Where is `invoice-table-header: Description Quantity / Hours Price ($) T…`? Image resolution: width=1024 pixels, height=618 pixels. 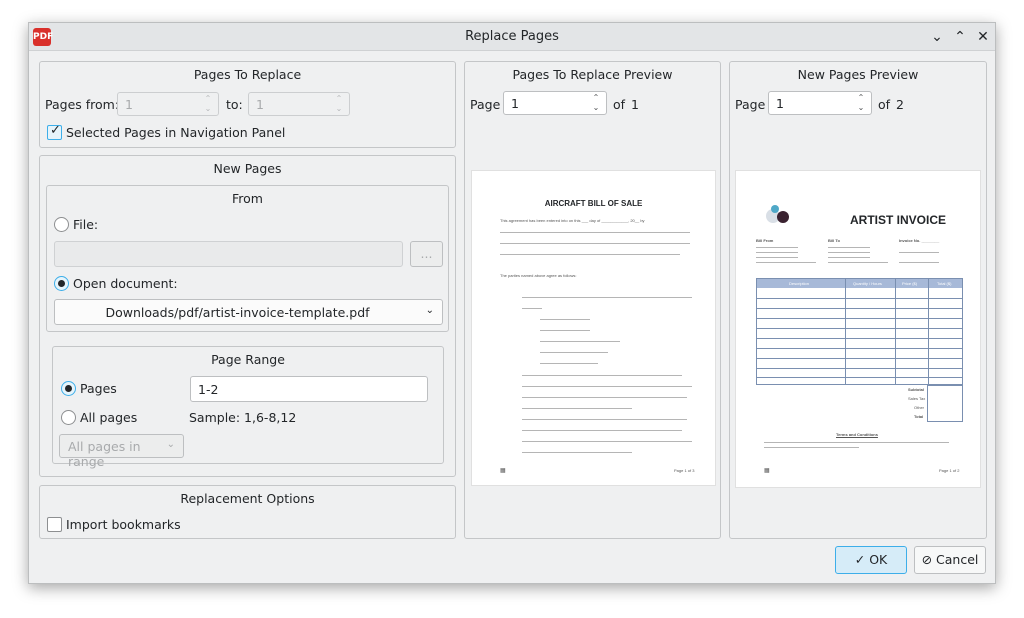 invoice-table-header: Description Quantity / Hours Price ($) T… is located at coordinates (859, 283).